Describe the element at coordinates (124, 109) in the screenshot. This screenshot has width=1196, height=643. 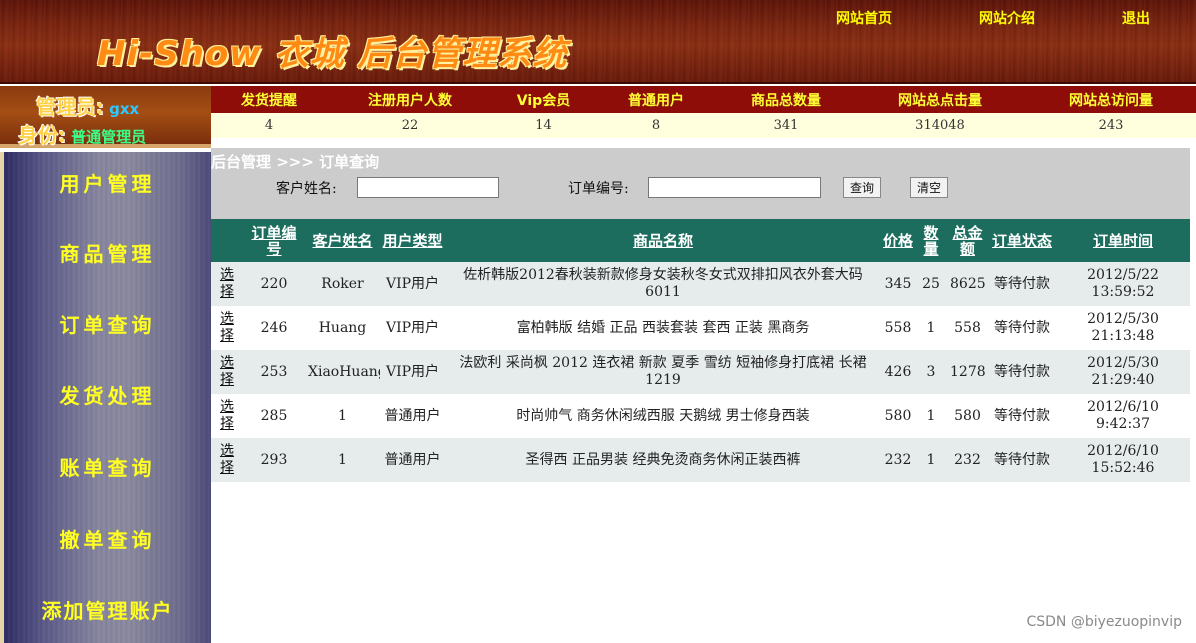
I see `admin-name: gxx` at that location.